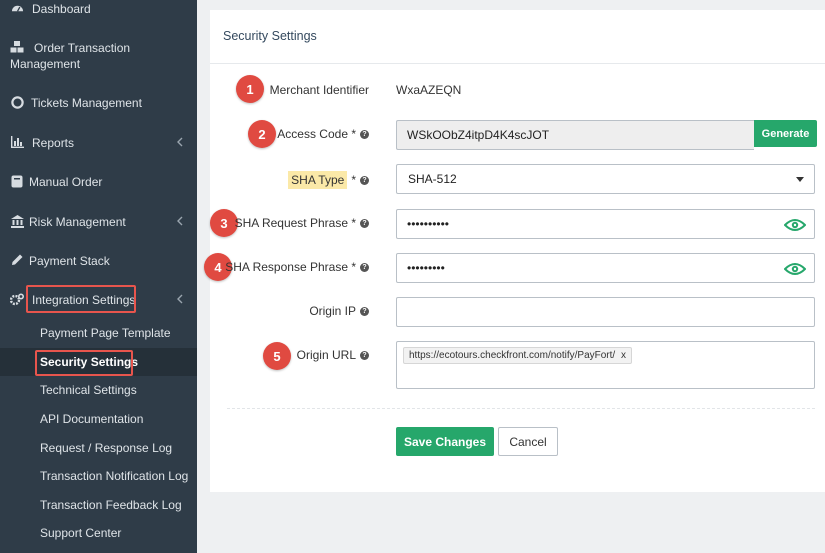 This screenshot has width=825, height=553. I want to click on form-divider, so click(521, 408).